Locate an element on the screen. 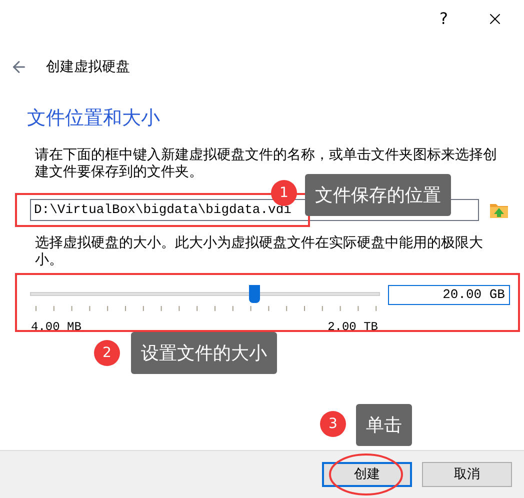 This screenshot has height=498, width=524. size-field: 20.00 GB is located at coordinates (449, 294).